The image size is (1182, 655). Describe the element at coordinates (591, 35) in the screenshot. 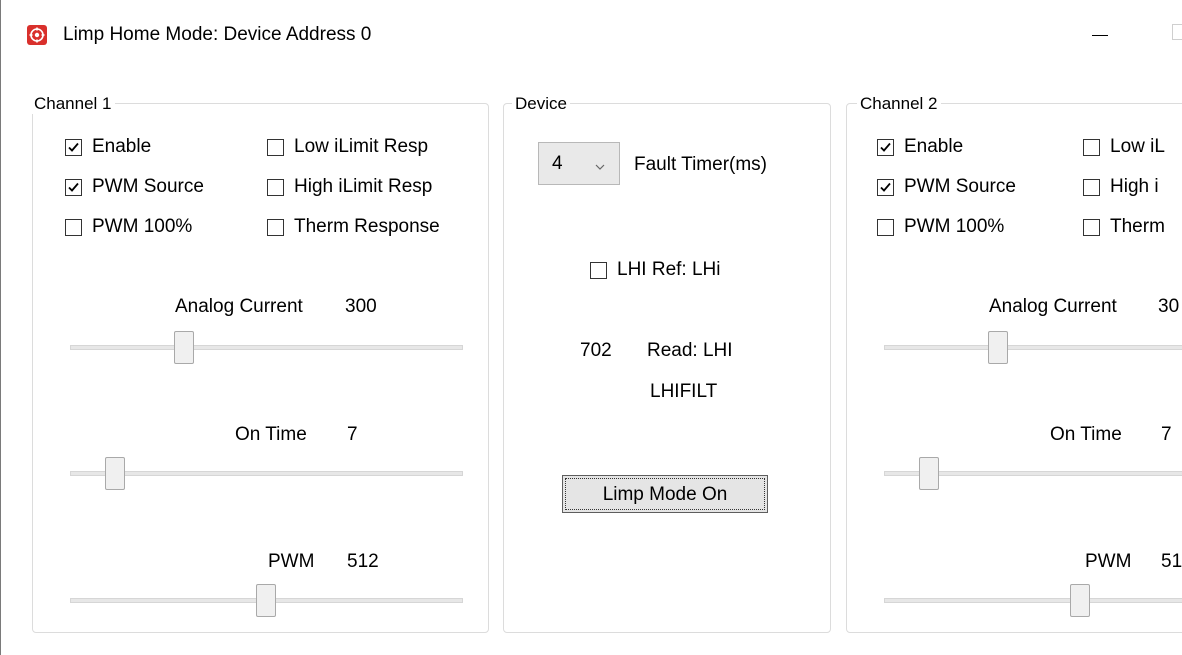

I see `title-bar: Limp Home Mode: Device Address 0` at that location.